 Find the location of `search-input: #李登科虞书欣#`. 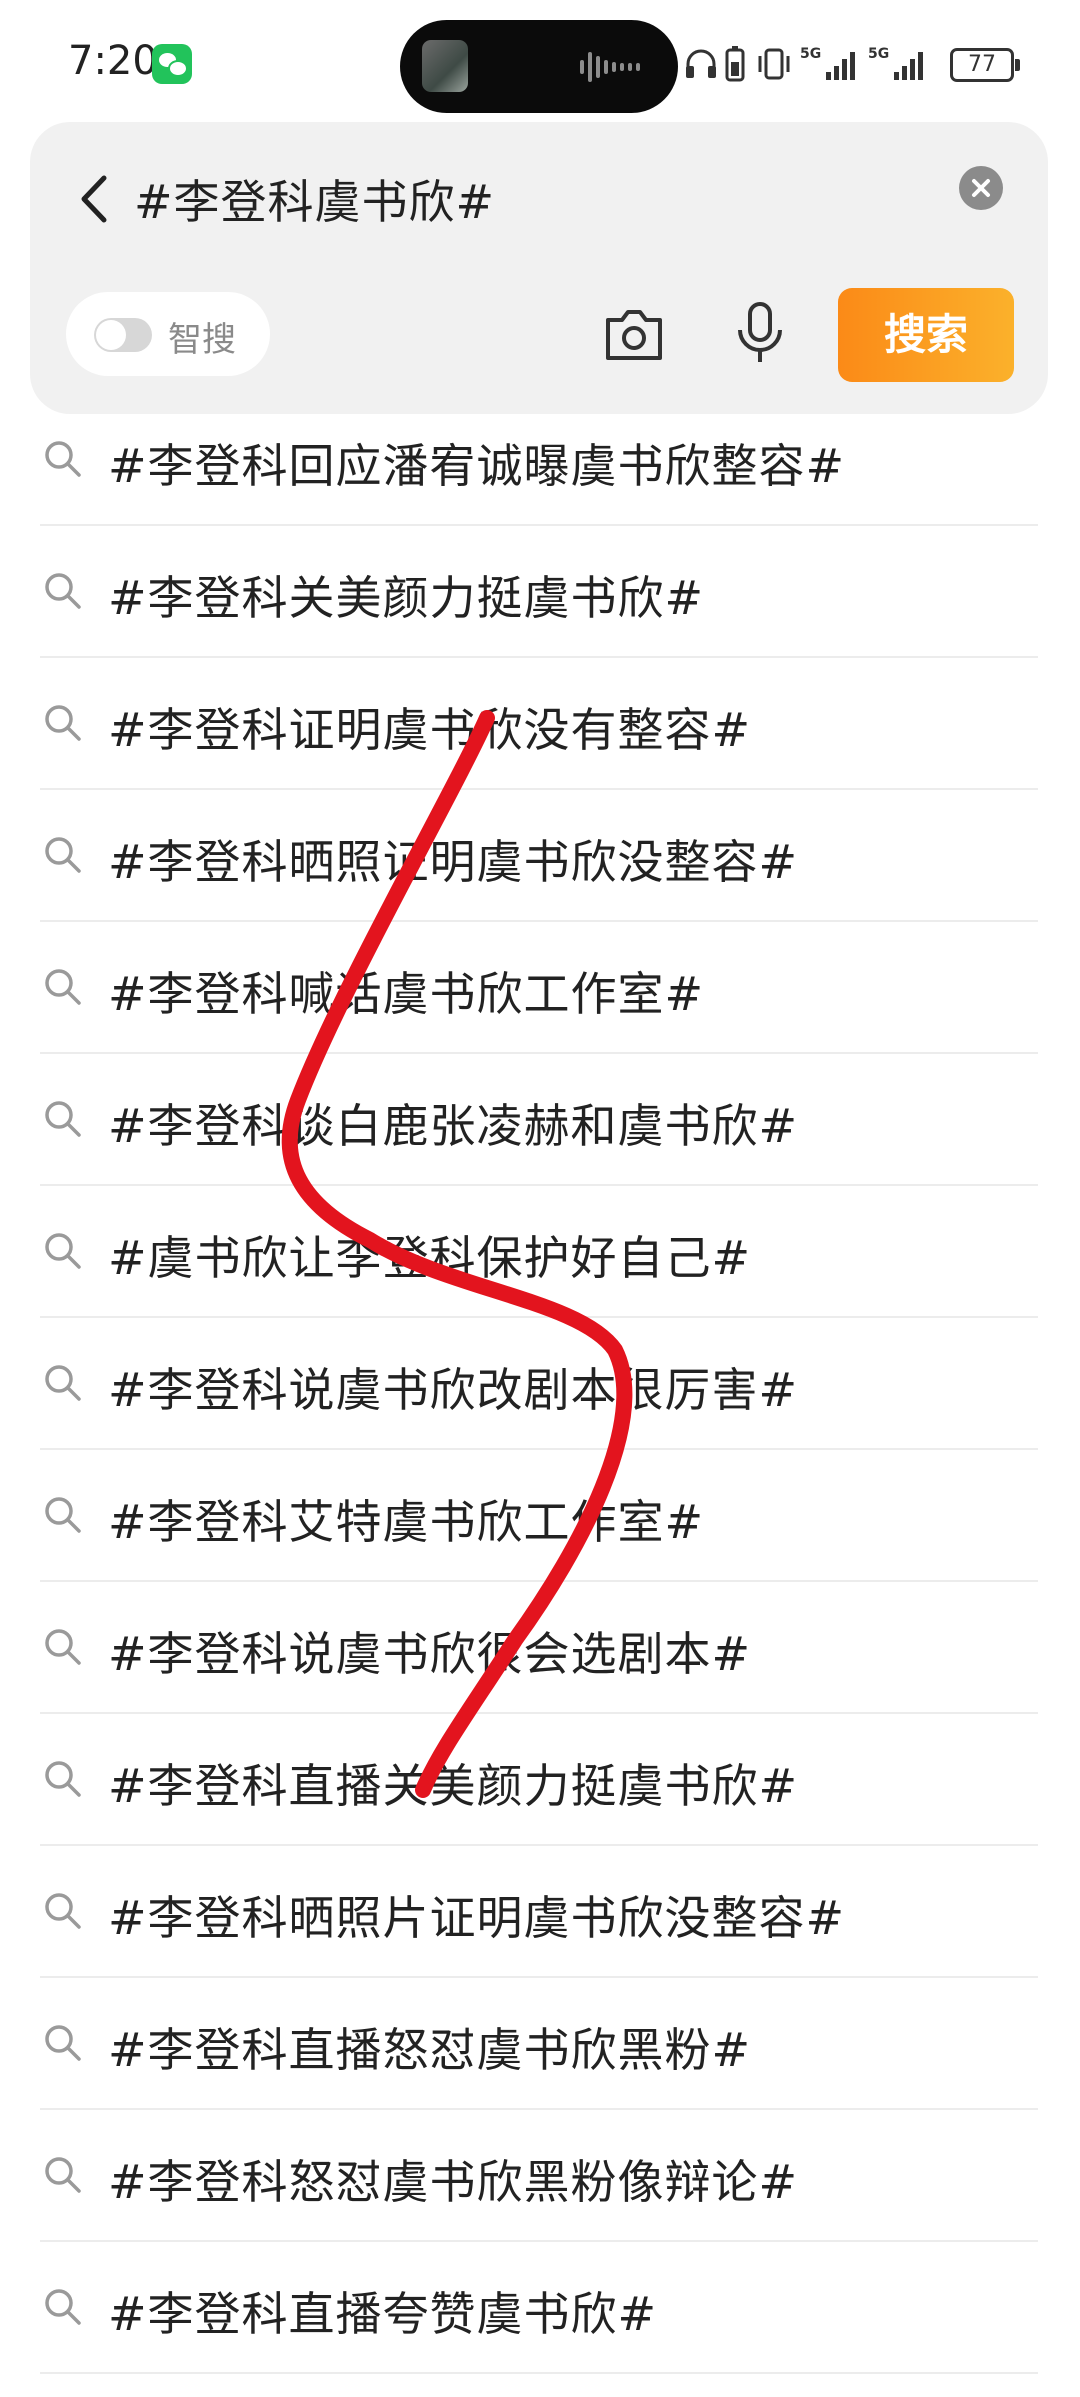

search-input: #李登科虞书欣# is located at coordinates (314, 199).